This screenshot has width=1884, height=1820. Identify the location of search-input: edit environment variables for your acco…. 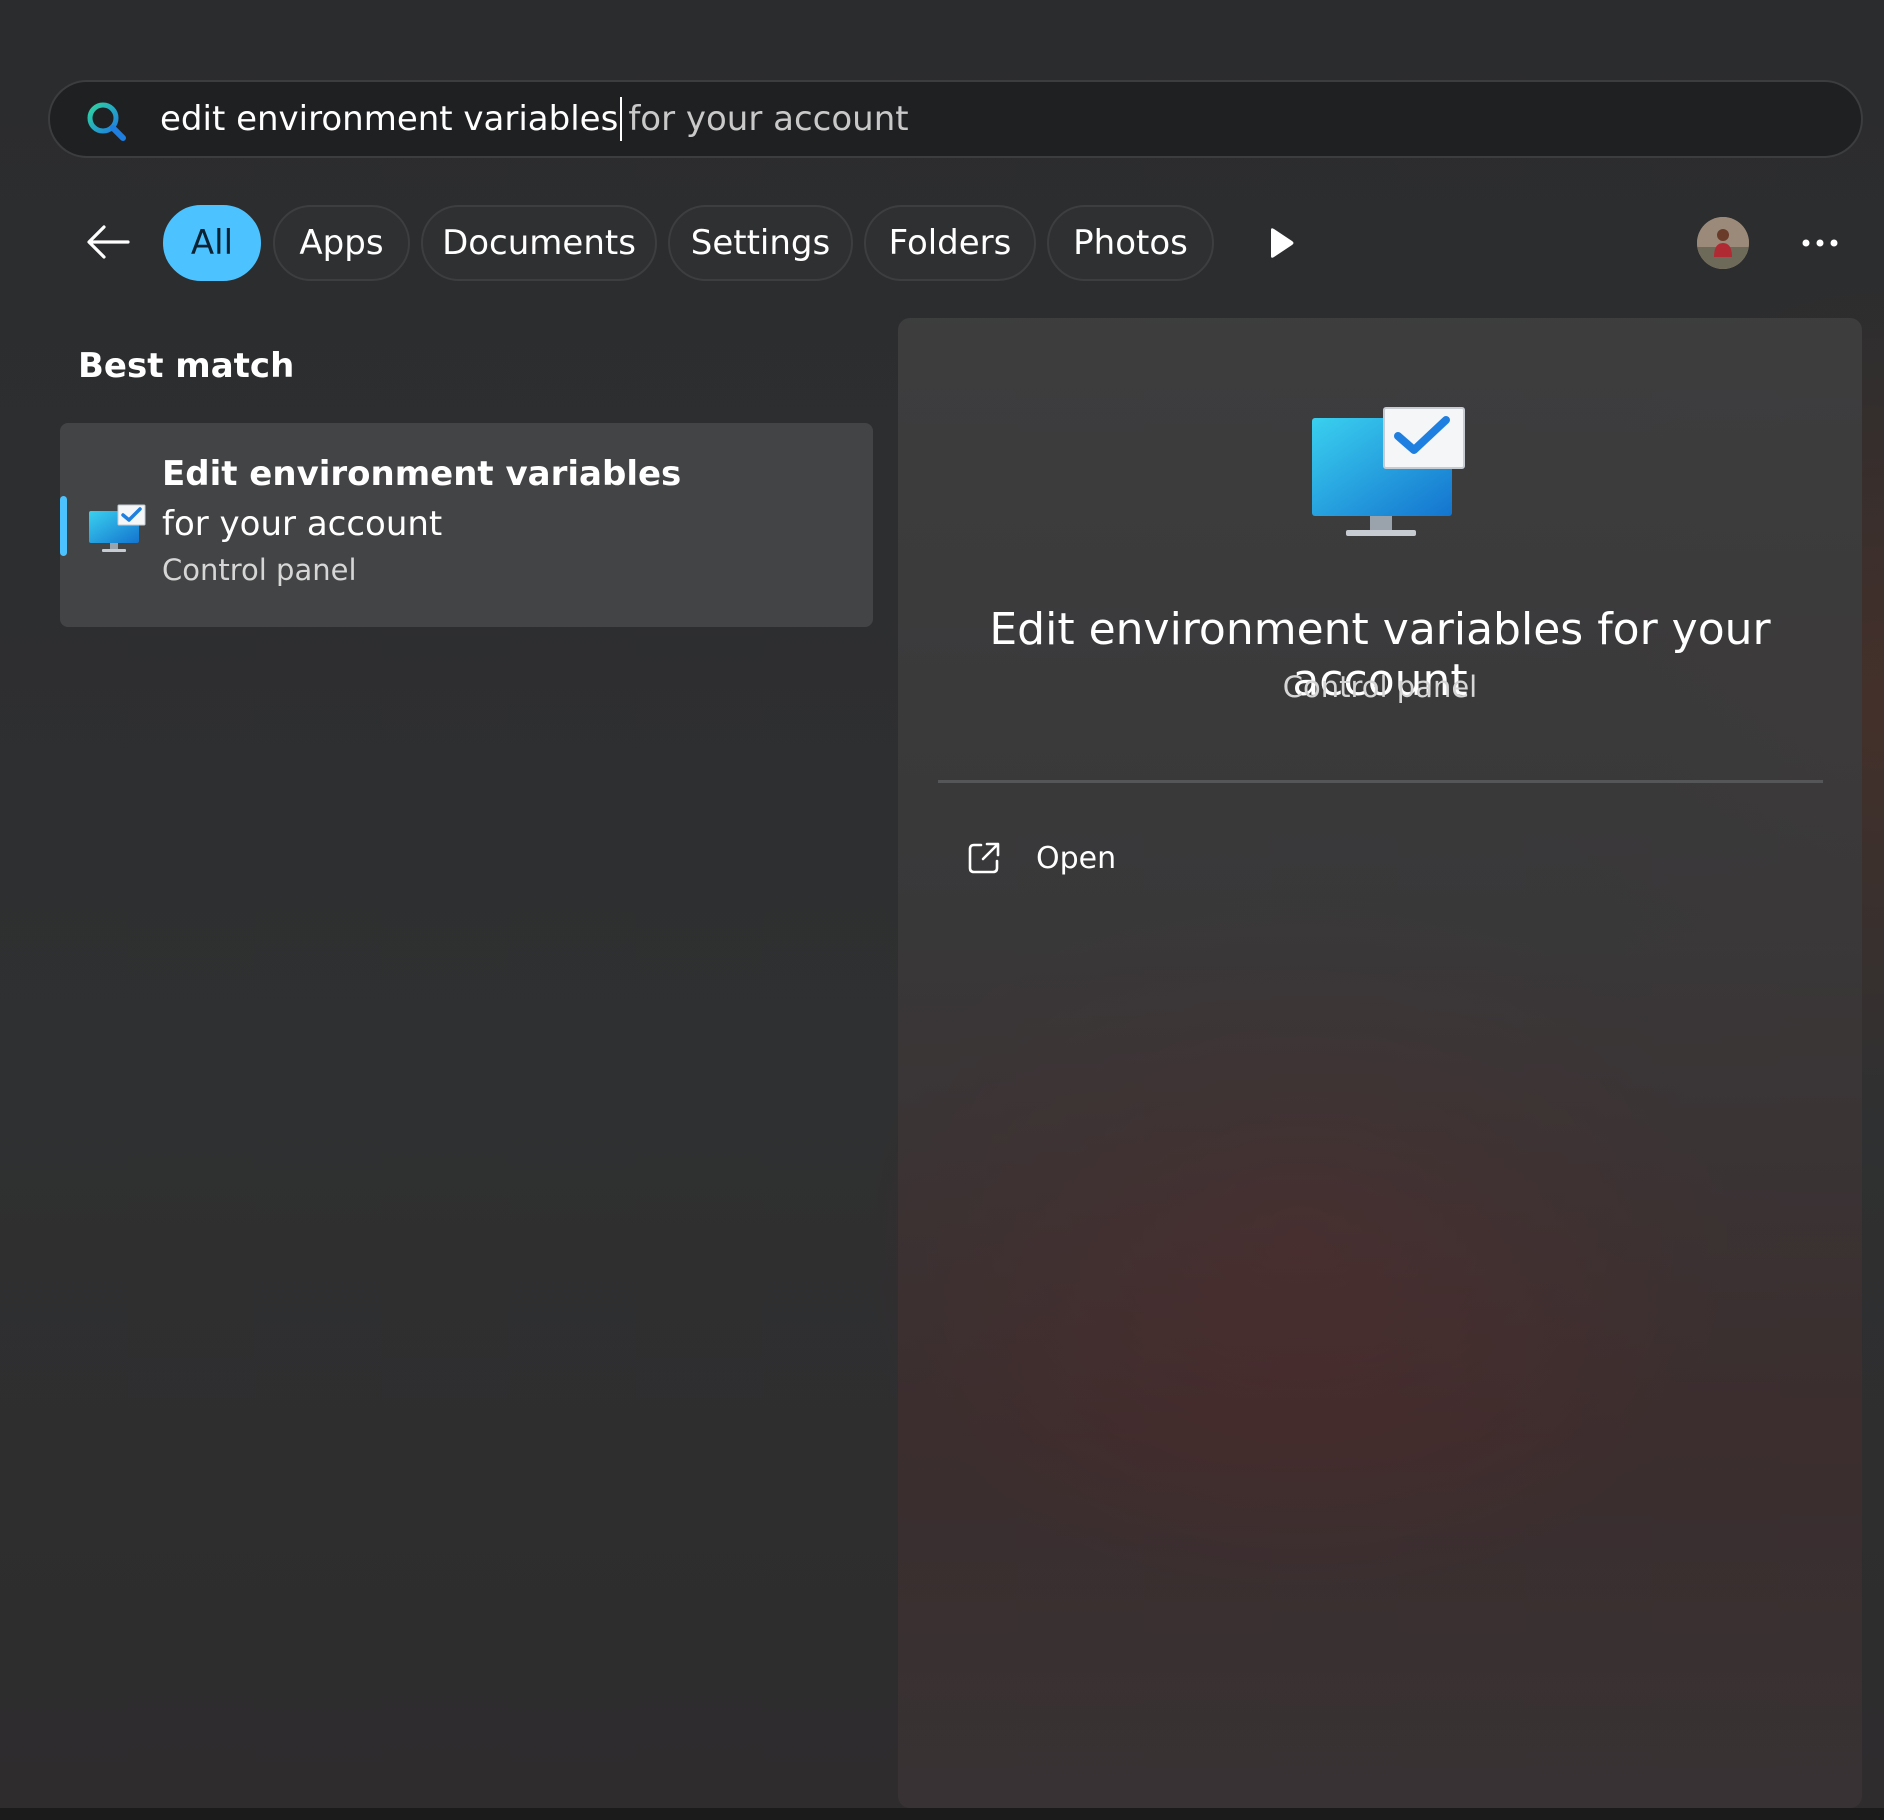
(534, 119).